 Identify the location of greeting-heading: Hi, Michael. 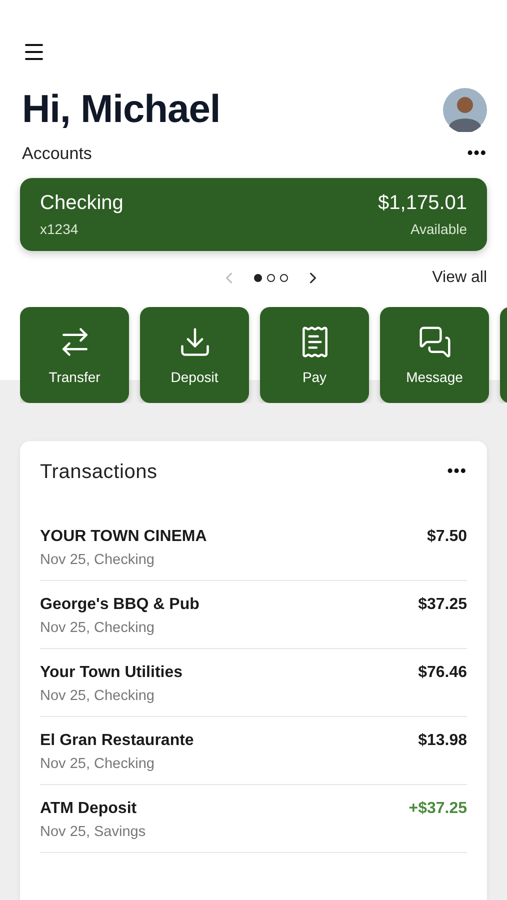
(121, 110).